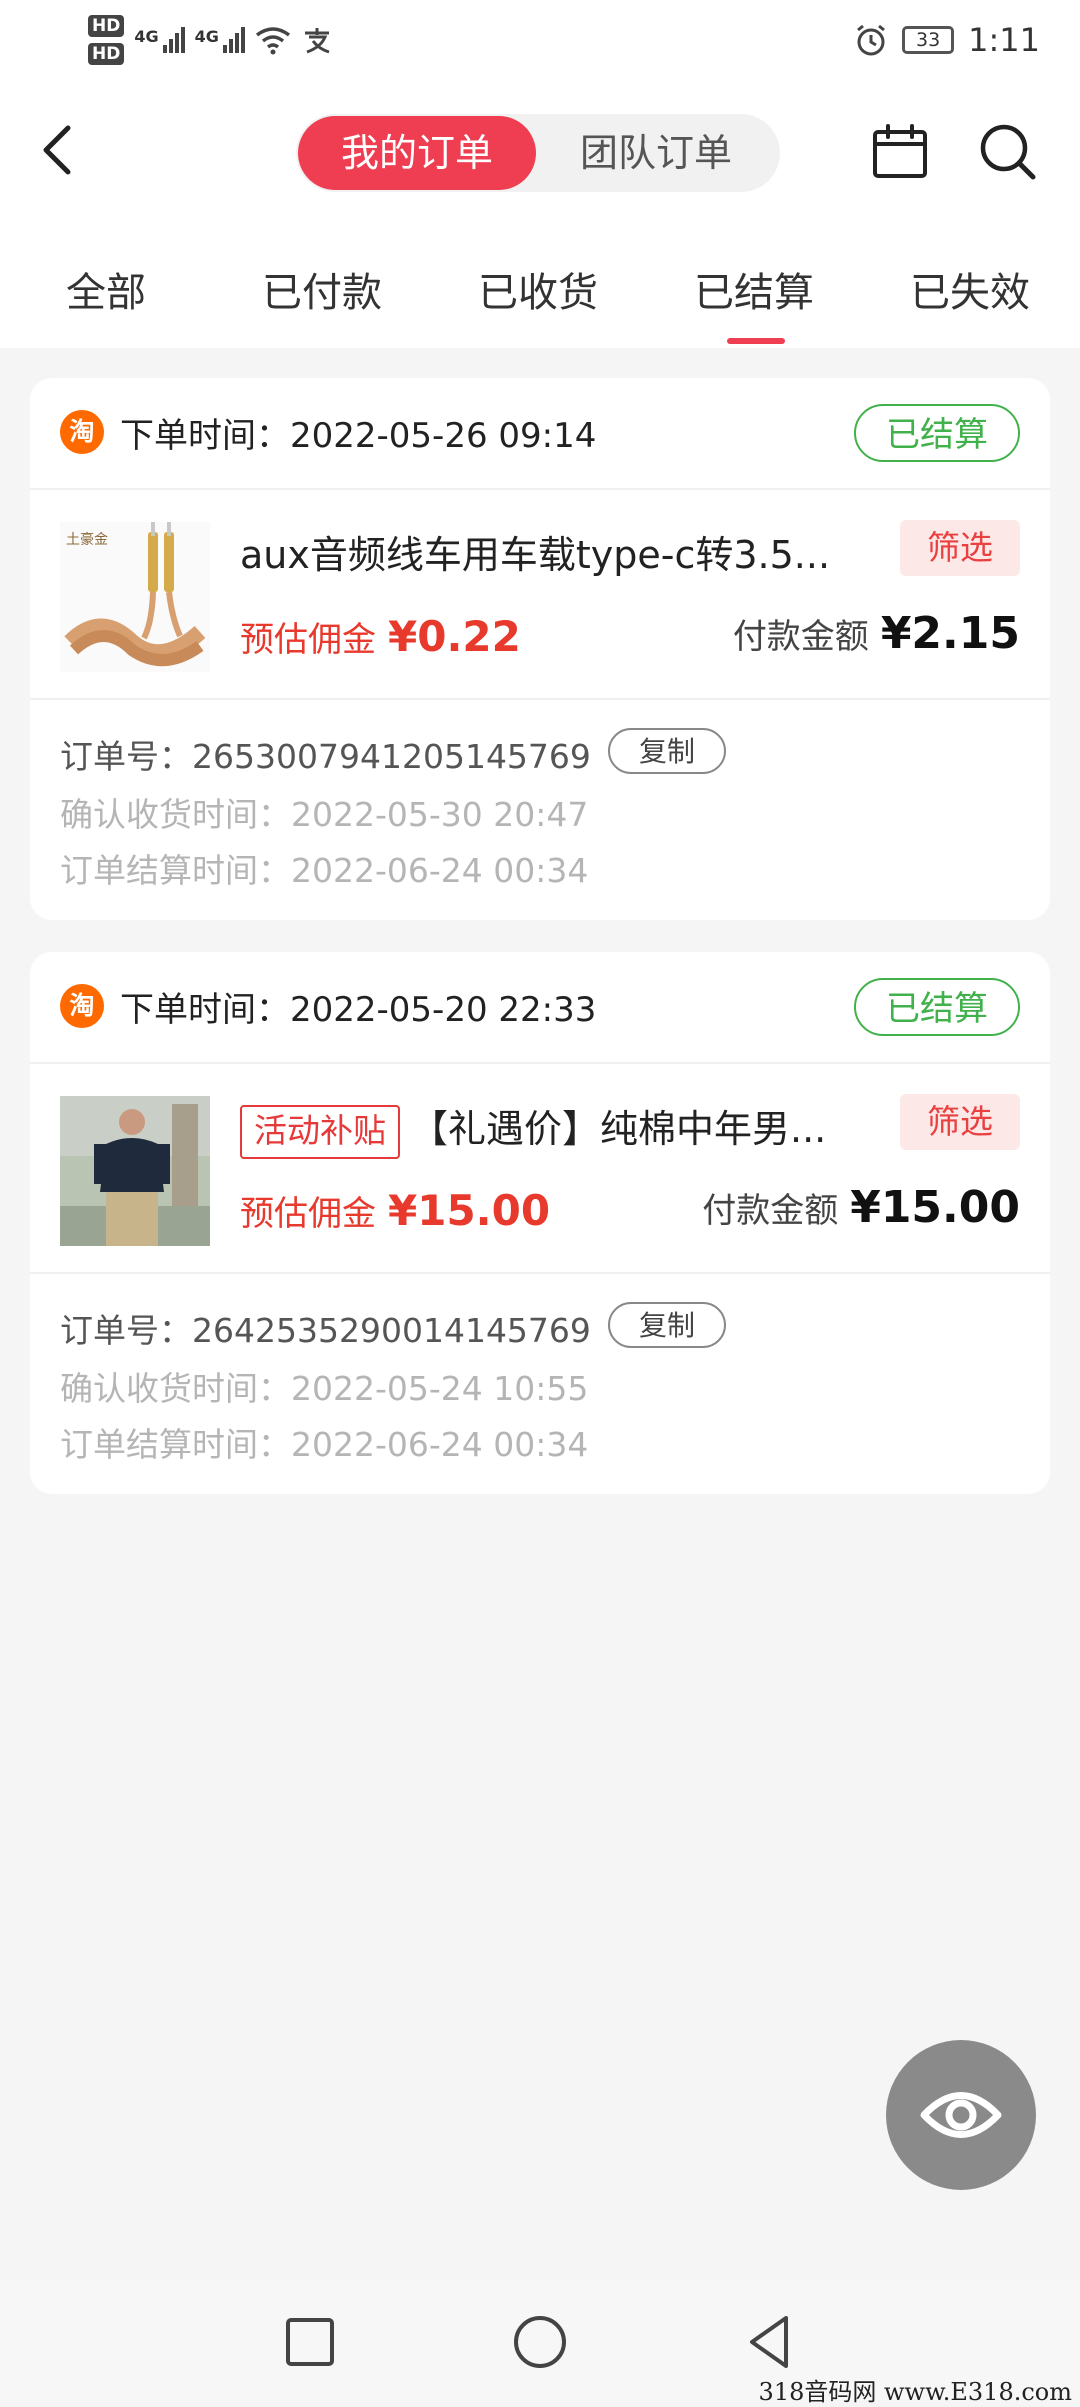 The width and height of the screenshot is (1080, 2407). Describe the element at coordinates (135, 1171) in the screenshot. I see `product-thumbnail` at that location.